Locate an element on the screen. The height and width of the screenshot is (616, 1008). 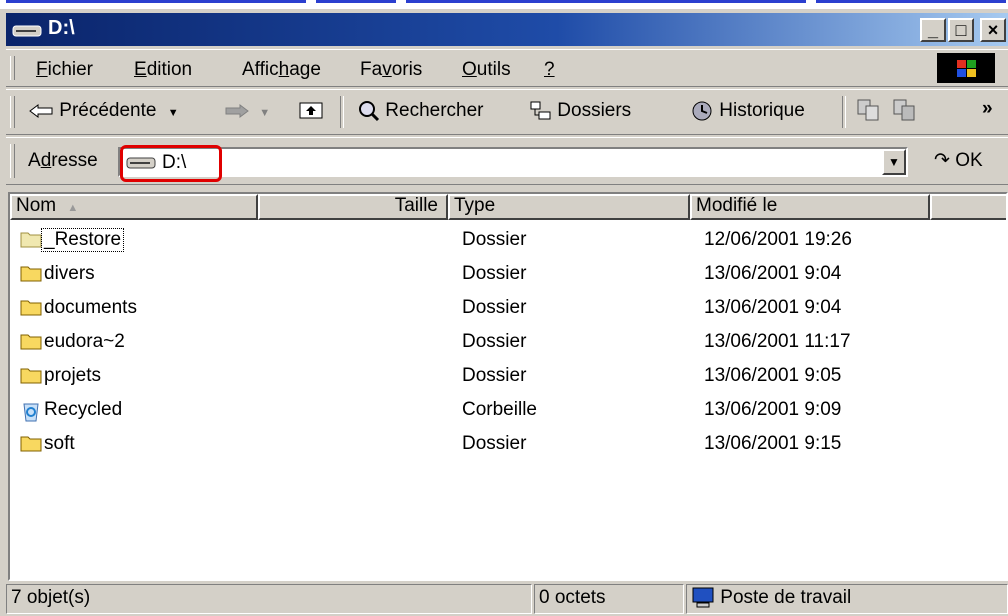
toolbar-overflow-button: » is located at coordinates (987, 109).